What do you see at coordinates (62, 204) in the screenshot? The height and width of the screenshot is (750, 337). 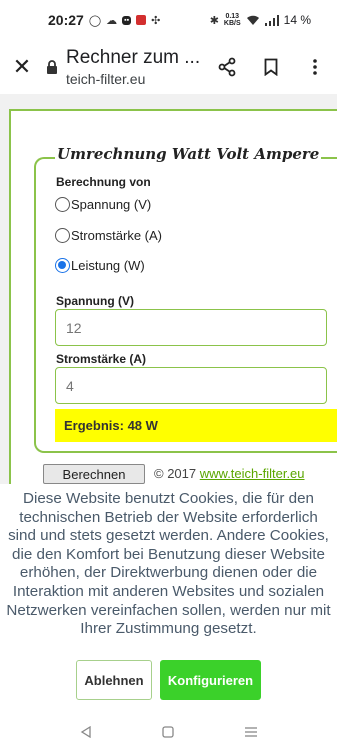 I see `radio-voltage-button` at bounding box center [62, 204].